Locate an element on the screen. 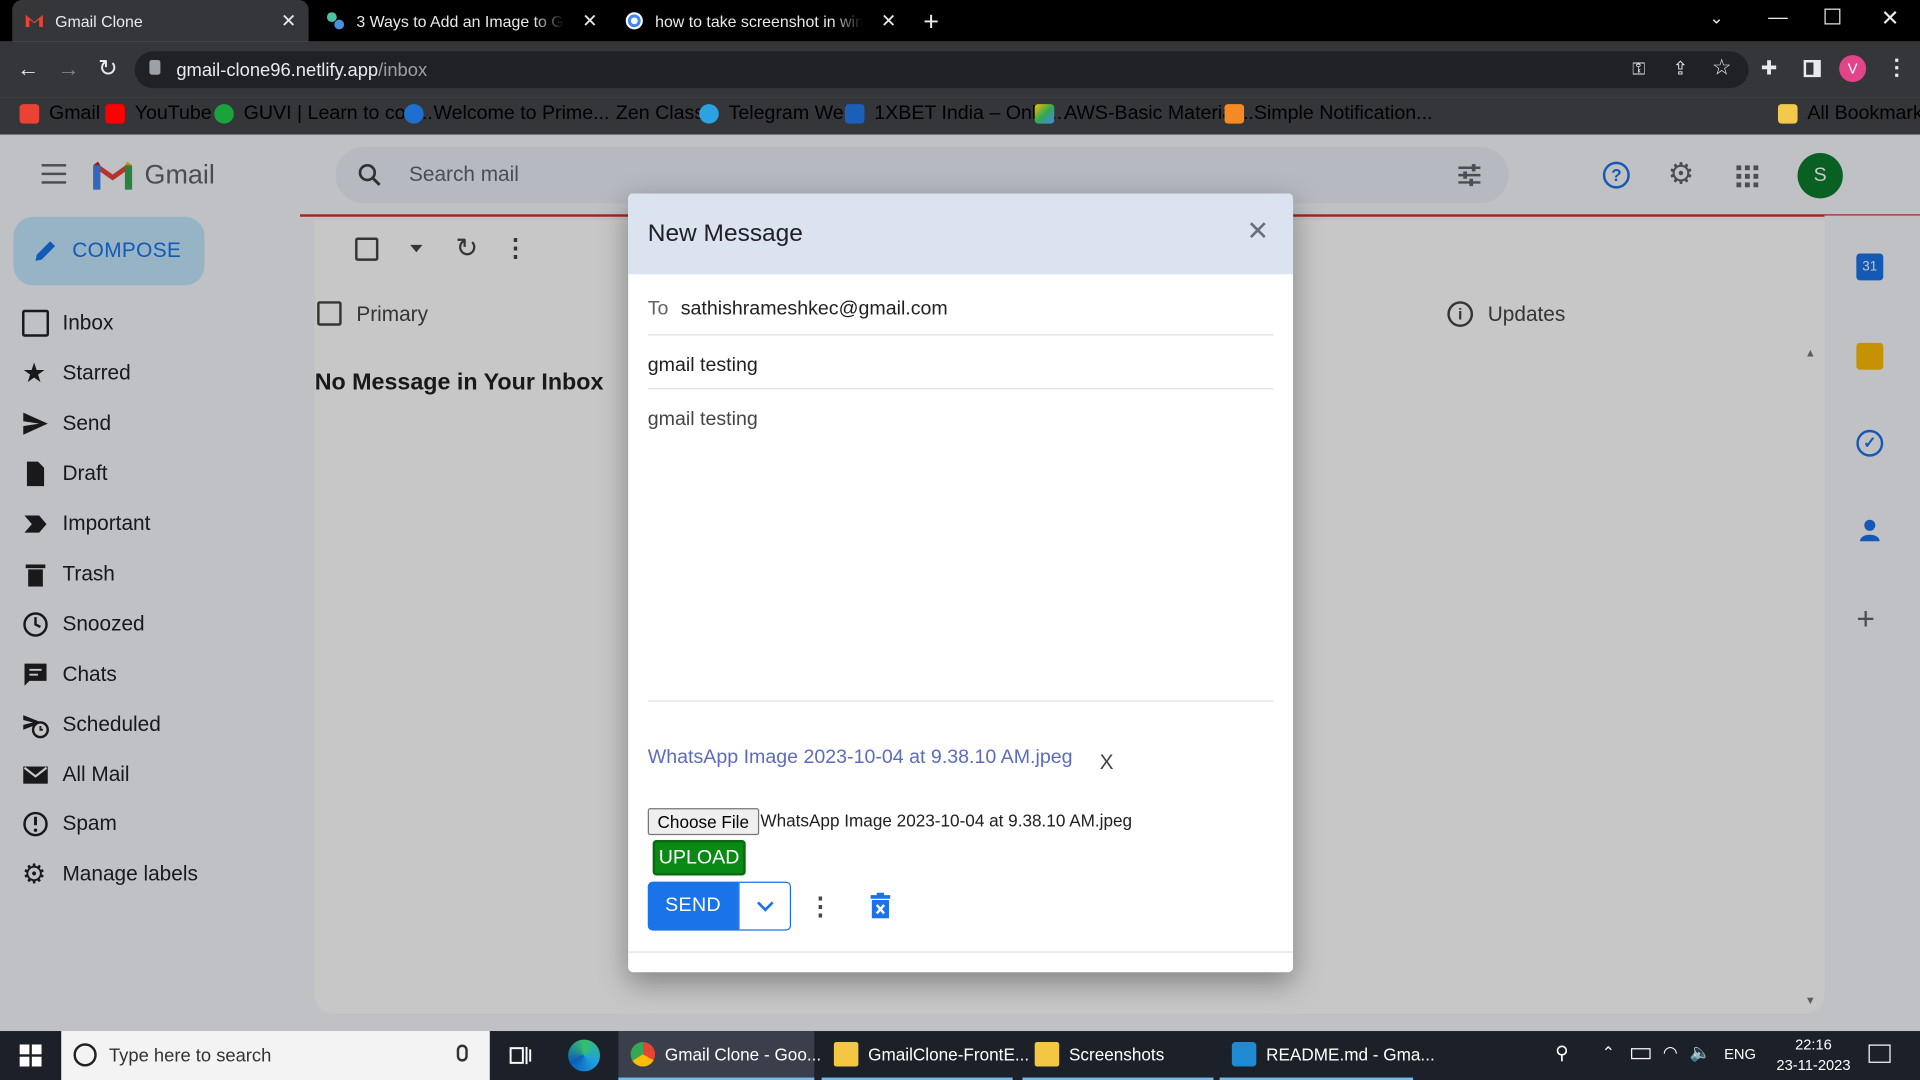 The image size is (1920, 1080). chevron-up-icon: ⌃ is located at coordinates (1608, 1053).